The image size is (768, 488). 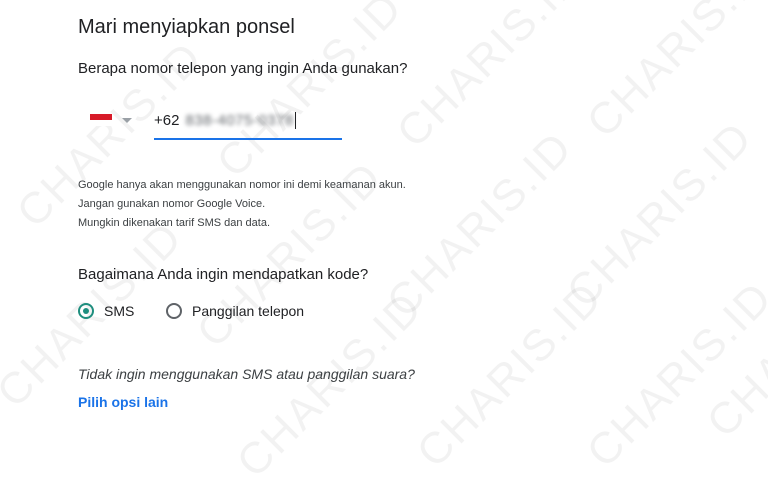 I want to click on page-title: Mari menyiapkan ponsel, so click(x=186, y=27).